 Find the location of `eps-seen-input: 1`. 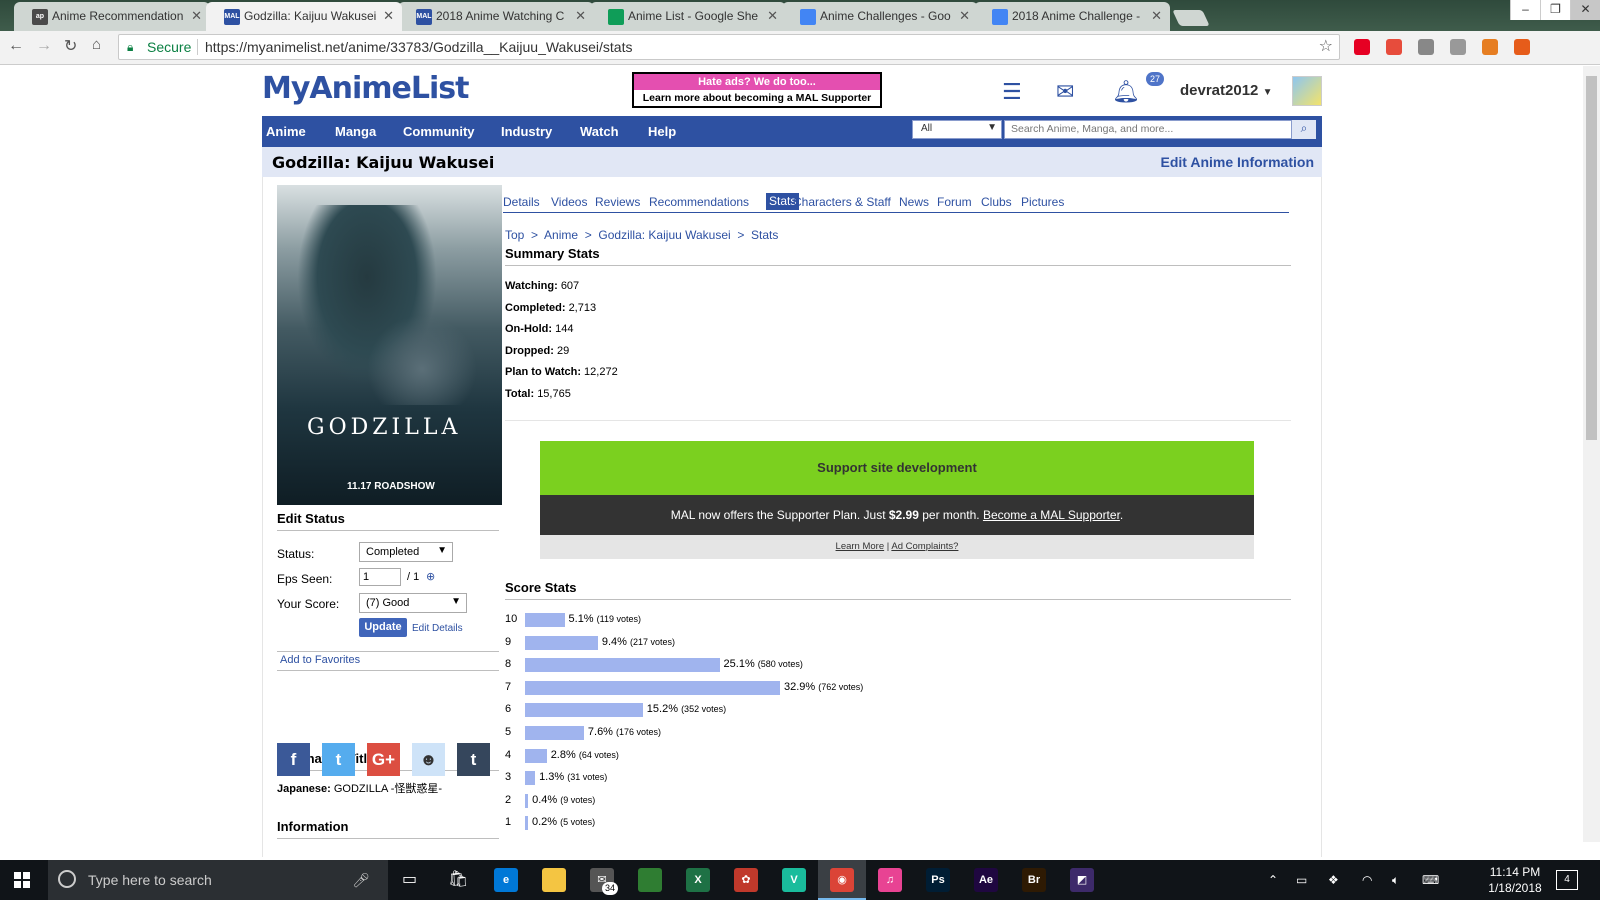

eps-seen-input: 1 is located at coordinates (380, 577).